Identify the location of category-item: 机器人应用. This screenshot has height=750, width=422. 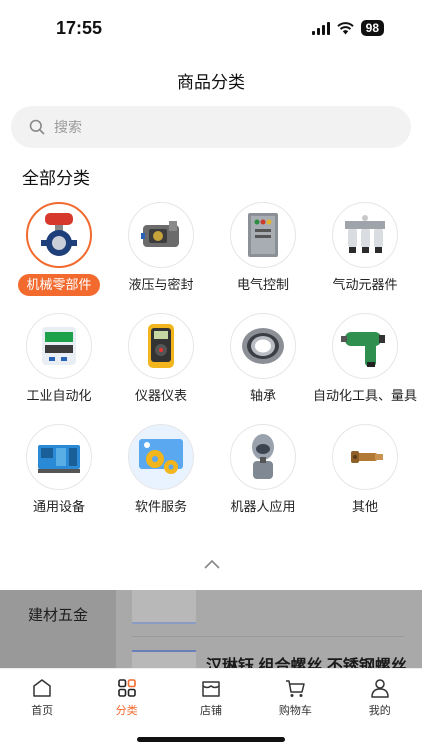
(263, 471).